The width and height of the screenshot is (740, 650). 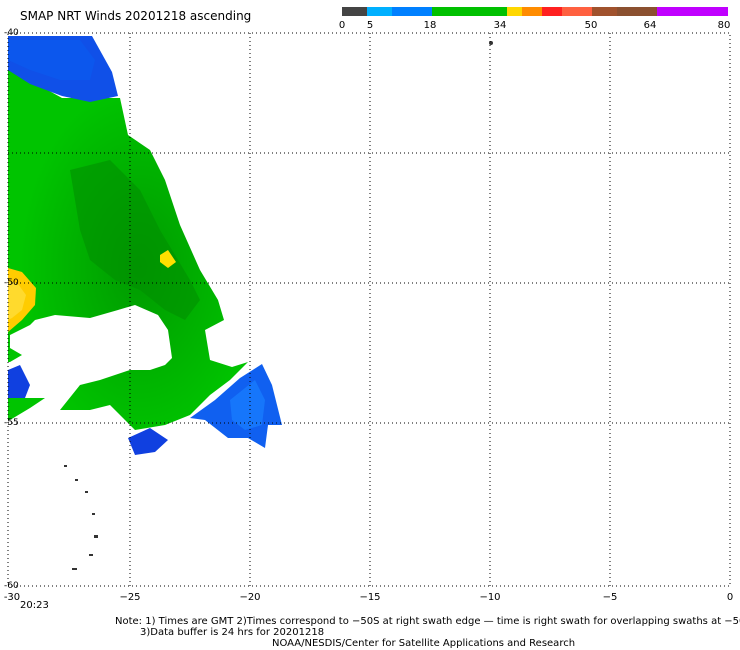 I want to click on wind-field-blue-south, so click(x=148, y=441).